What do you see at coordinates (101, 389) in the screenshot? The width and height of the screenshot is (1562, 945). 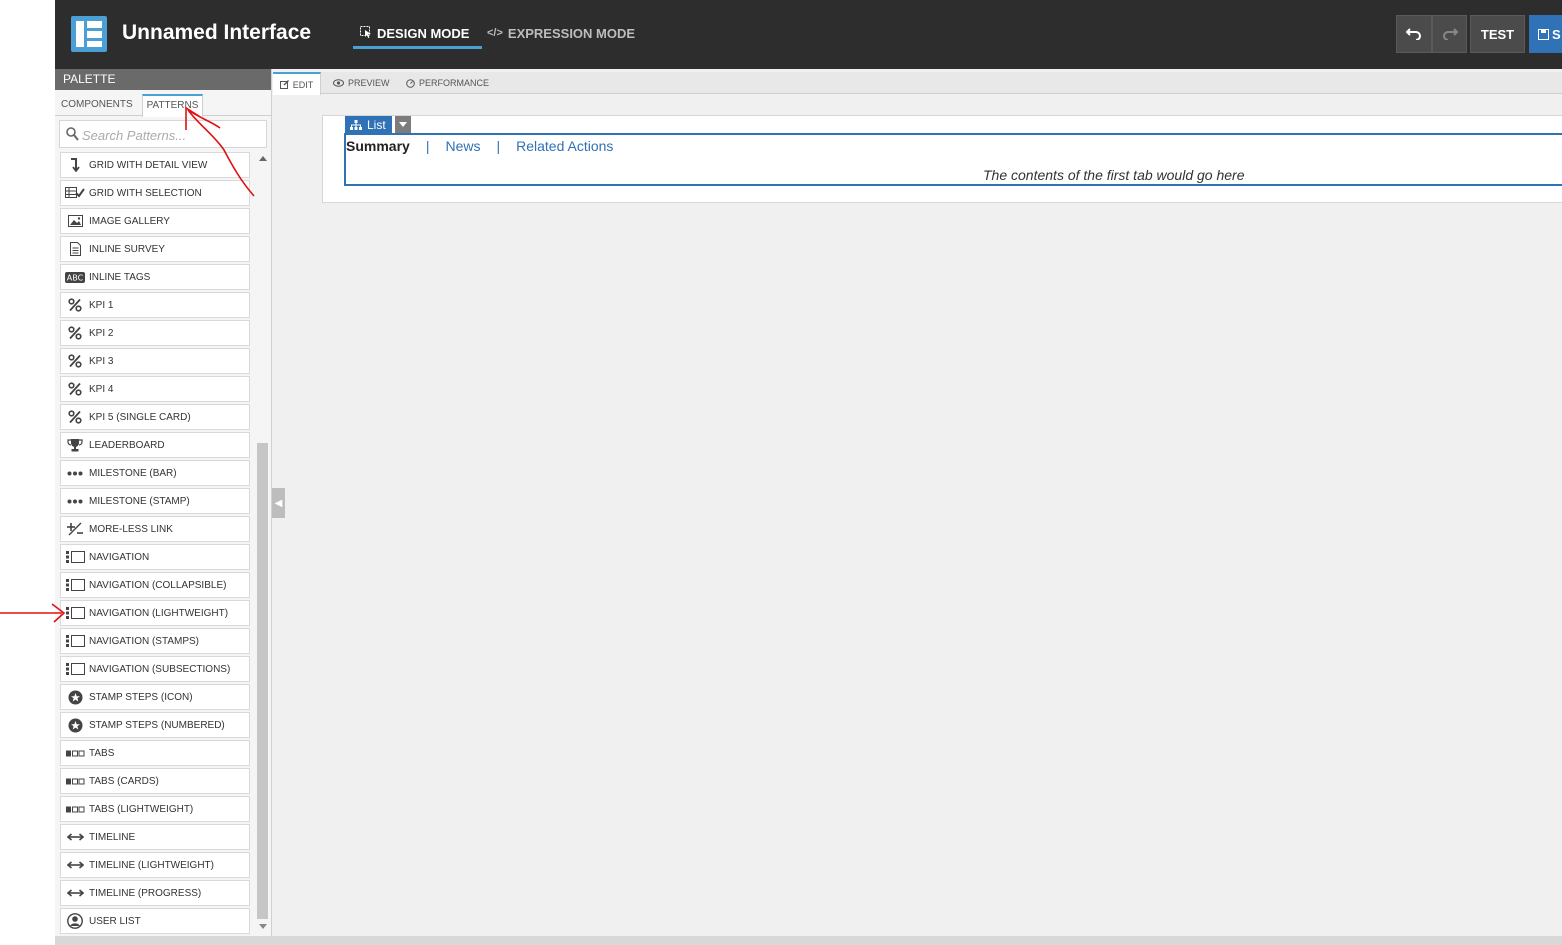 I see `pattern-item-label: KPI 4` at bounding box center [101, 389].